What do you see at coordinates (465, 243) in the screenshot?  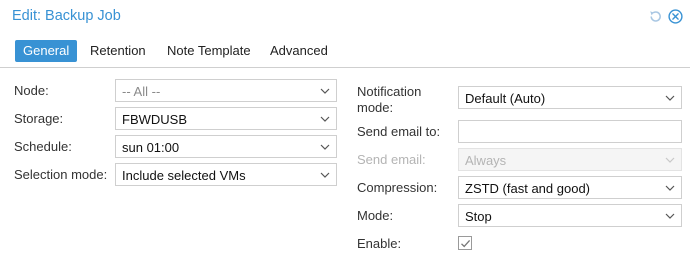 I see `enable-checkbox` at bounding box center [465, 243].